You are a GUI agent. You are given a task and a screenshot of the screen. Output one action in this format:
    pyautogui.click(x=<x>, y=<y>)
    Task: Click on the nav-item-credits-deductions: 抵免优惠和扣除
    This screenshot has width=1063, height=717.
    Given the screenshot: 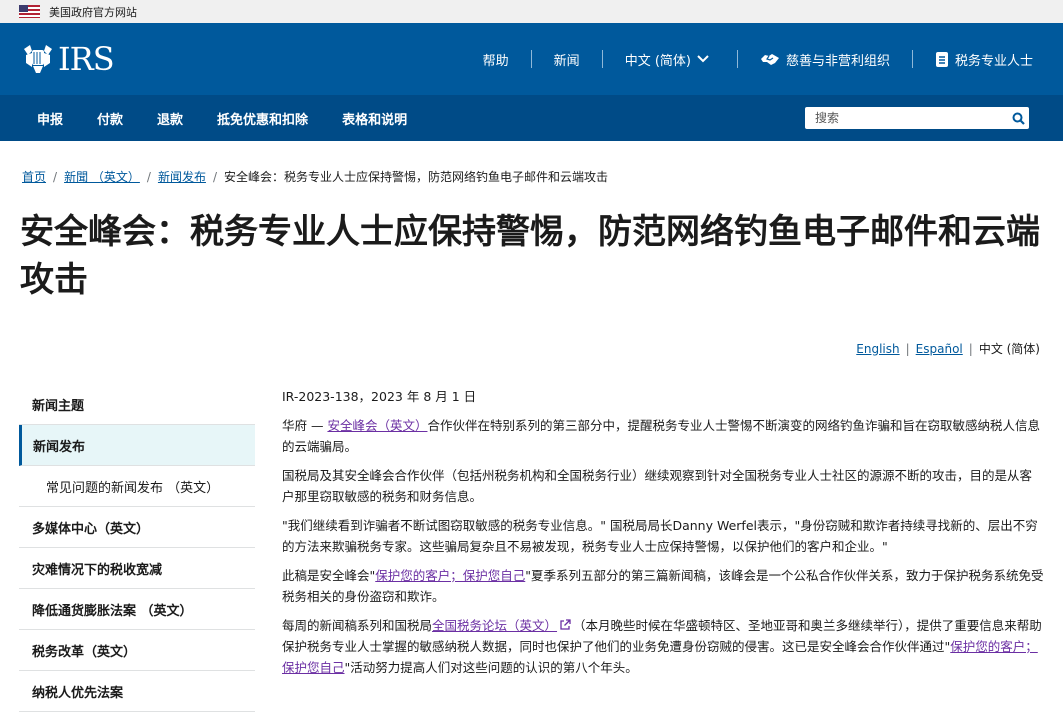 What is the action you would take?
    pyautogui.click(x=262, y=118)
    